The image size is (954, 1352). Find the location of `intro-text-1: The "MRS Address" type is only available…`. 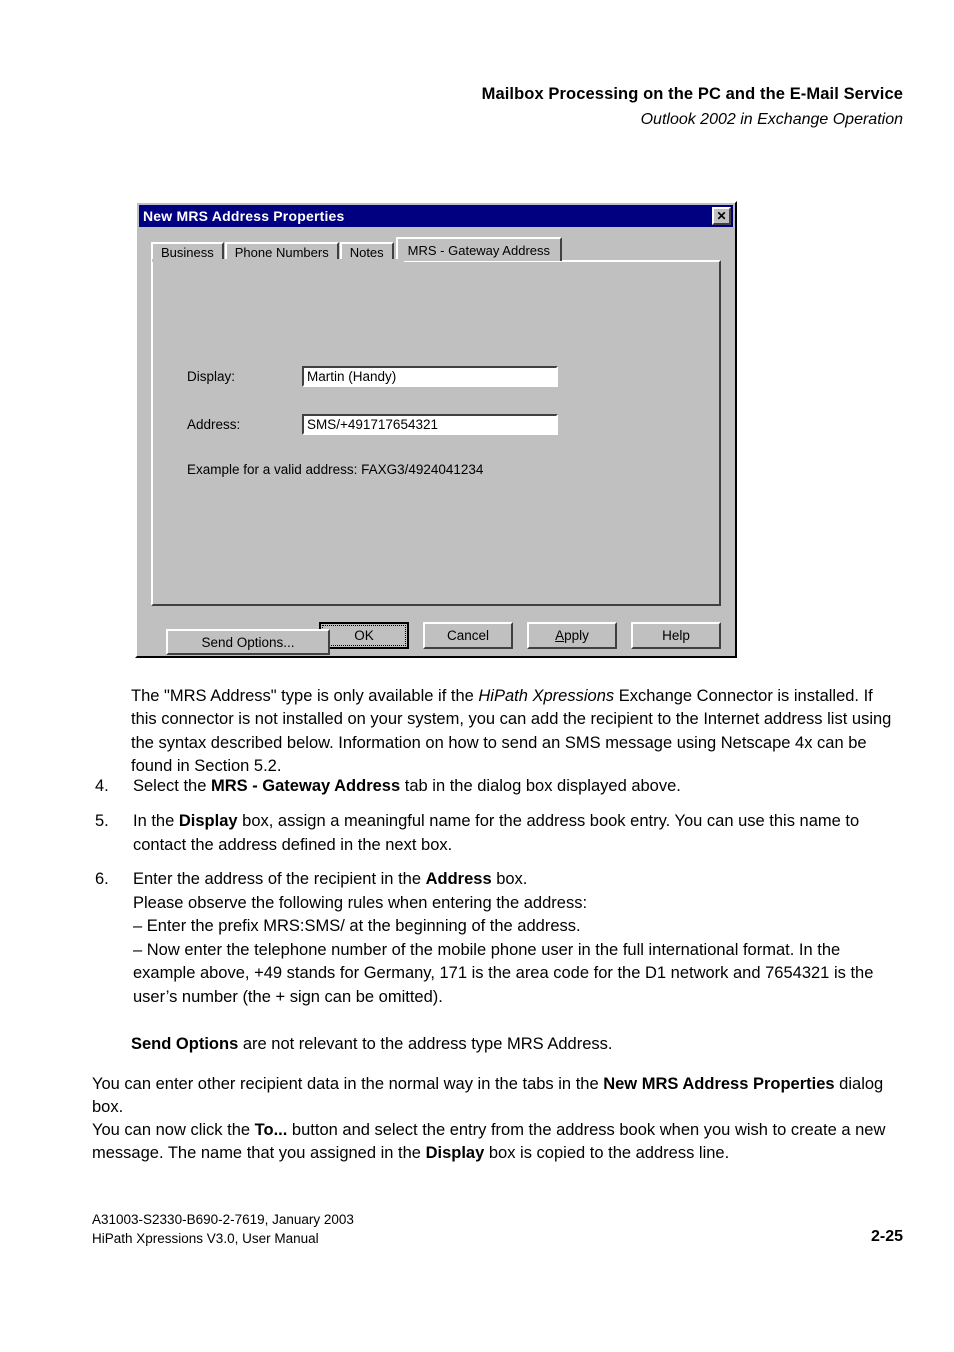

intro-text-1: The "MRS Address" type is only available… is located at coordinates (305, 695).